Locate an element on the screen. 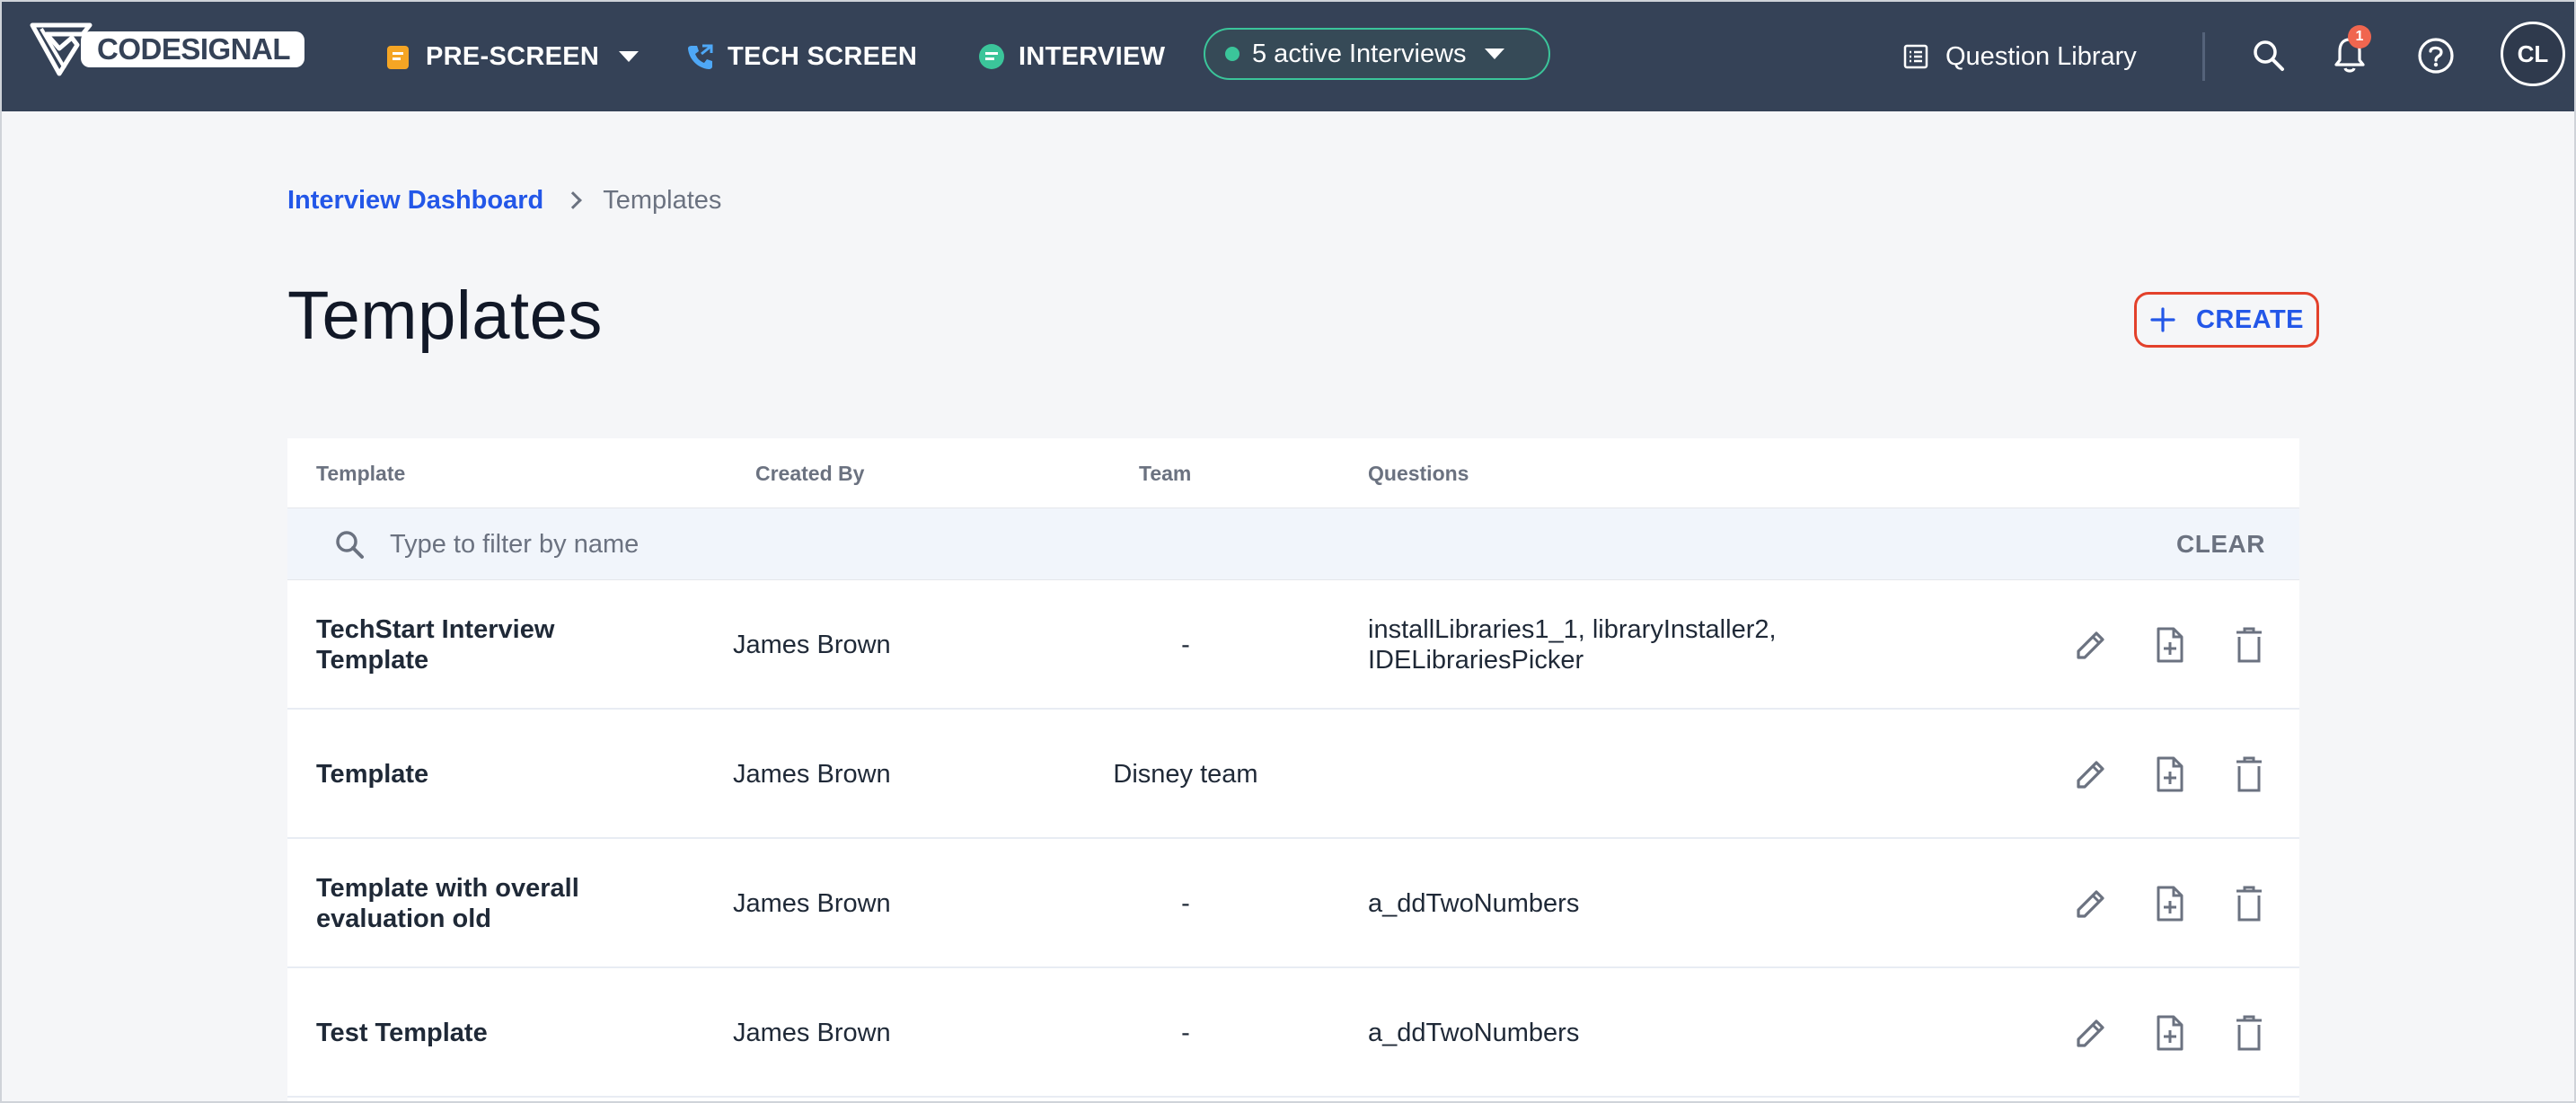 The image size is (2576, 1103). nav-pre-screen: PRE-SCREEN is located at coordinates (512, 56).